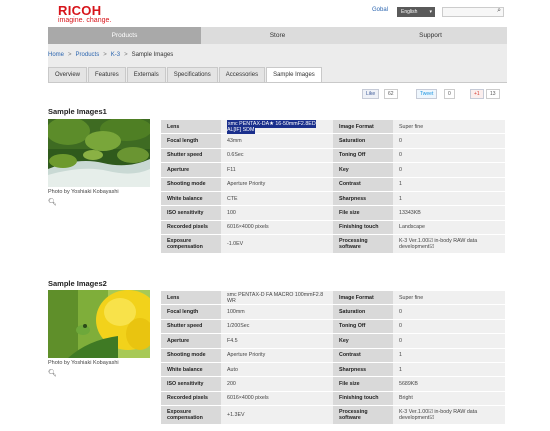 The width and height of the screenshot is (550, 431). What do you see at coordinates (363, 297) in the screenshot?
I see `spec-label: Image Format` at bounding box center [363, 297].